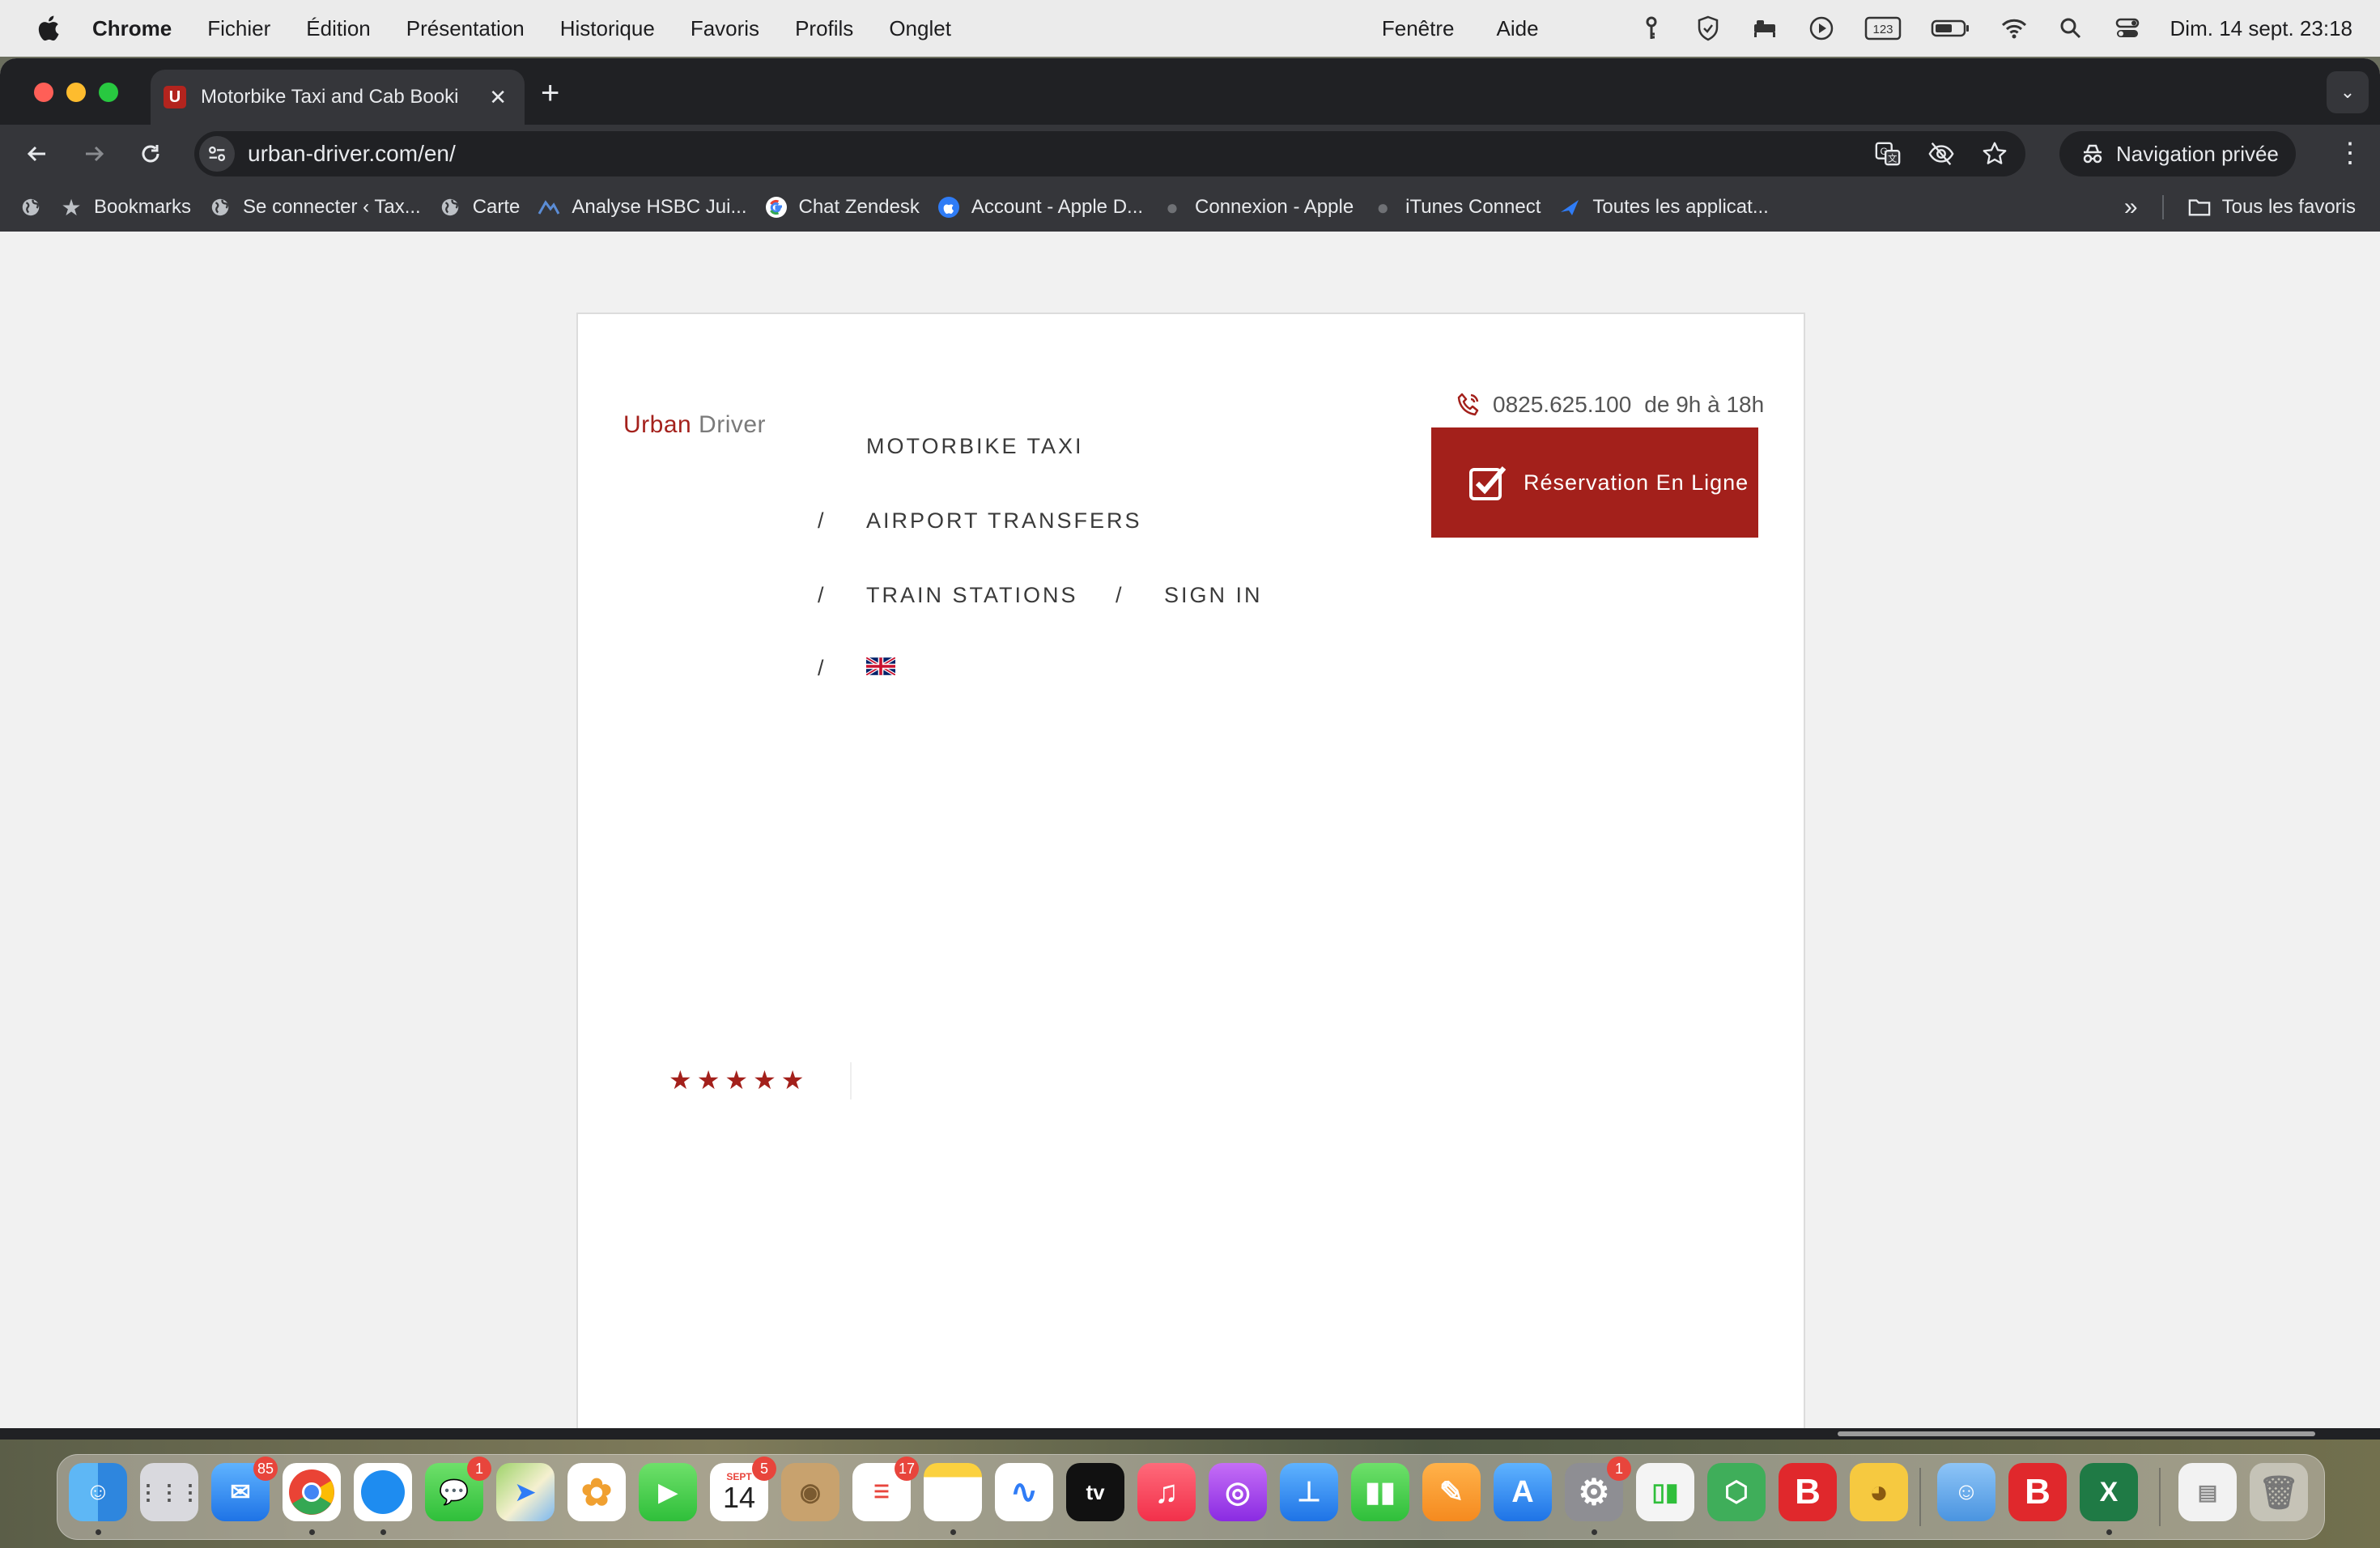 Image resolution: width=2380 pixels, height=1548 pixels. Describe the element at coordinates (607, 29) in the screenshot. I see `menu-historique: Historique` at that location.